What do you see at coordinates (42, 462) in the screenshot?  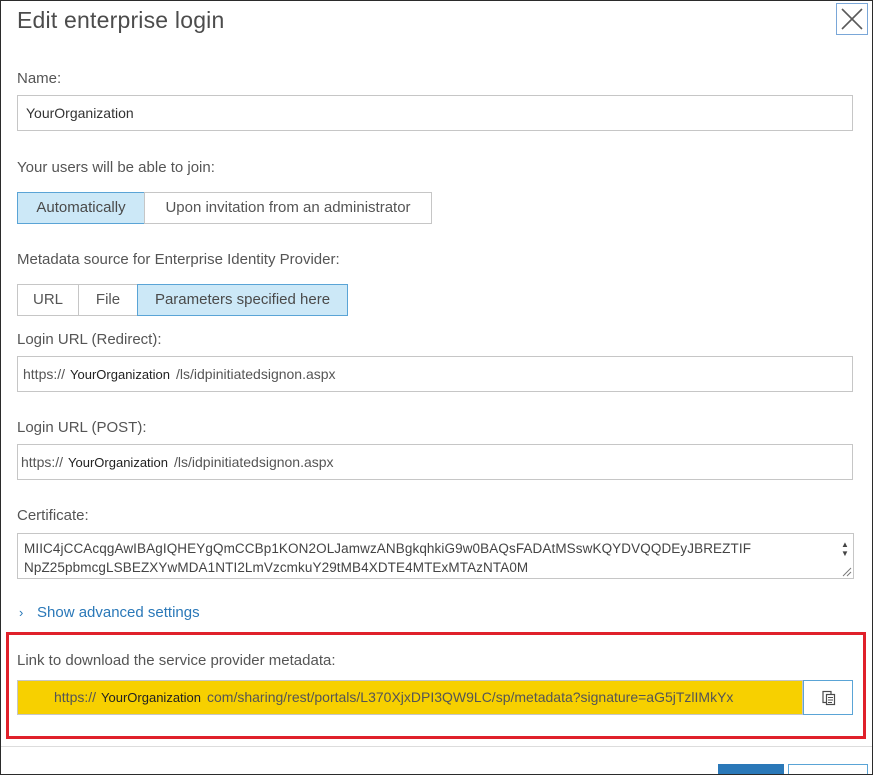 I see `login-post-prefix: https://` at bounding box center [42, 462].